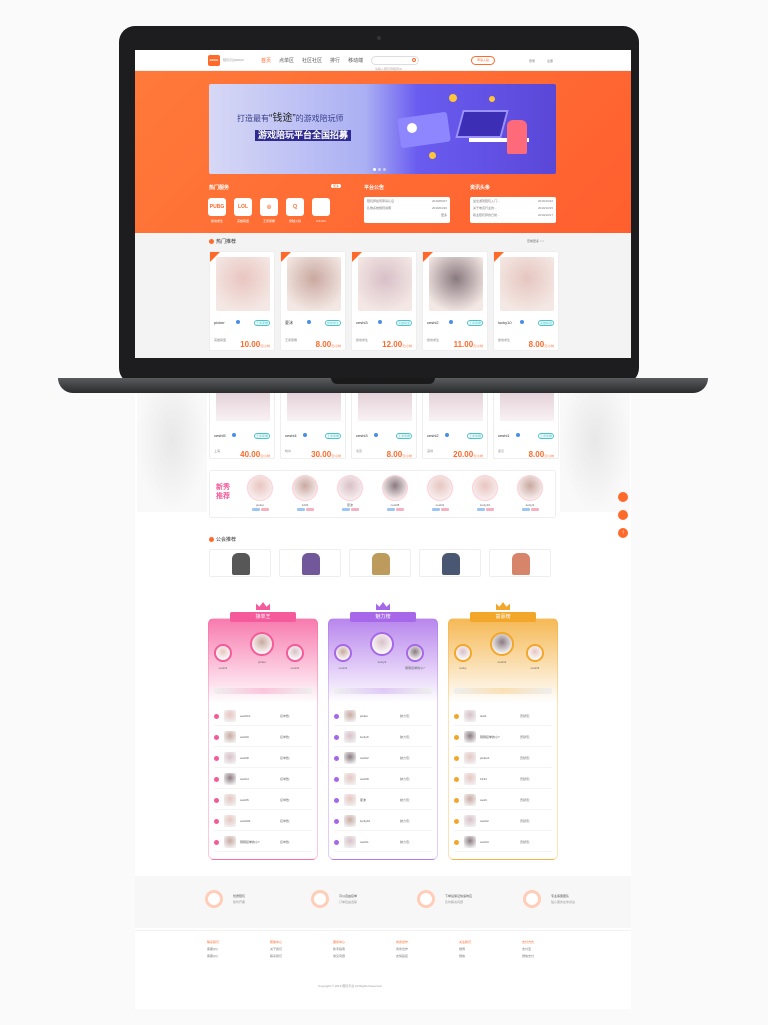  I want to click on newcomer-item: ceshi8, so click(395, 493).